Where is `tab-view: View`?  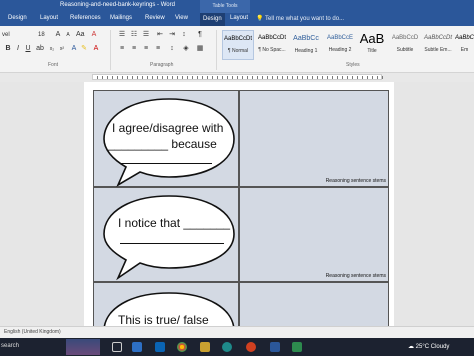
tab-view: View is located at coordinates (181, 18).